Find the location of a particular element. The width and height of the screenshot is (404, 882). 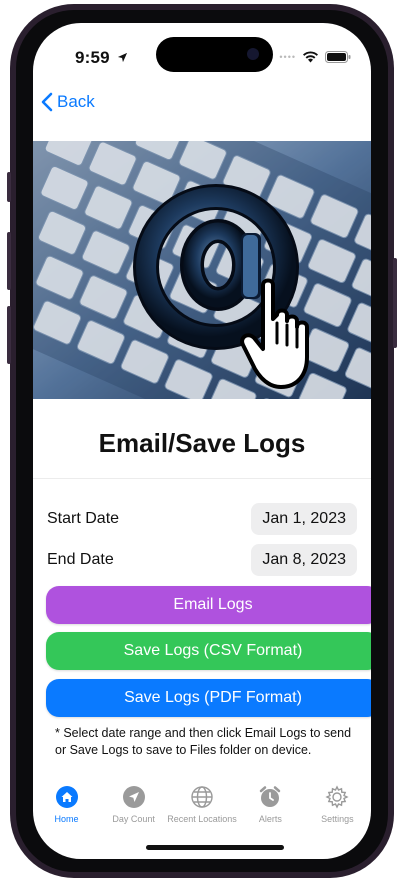

home-indicator is located at coordinates (215, 847).